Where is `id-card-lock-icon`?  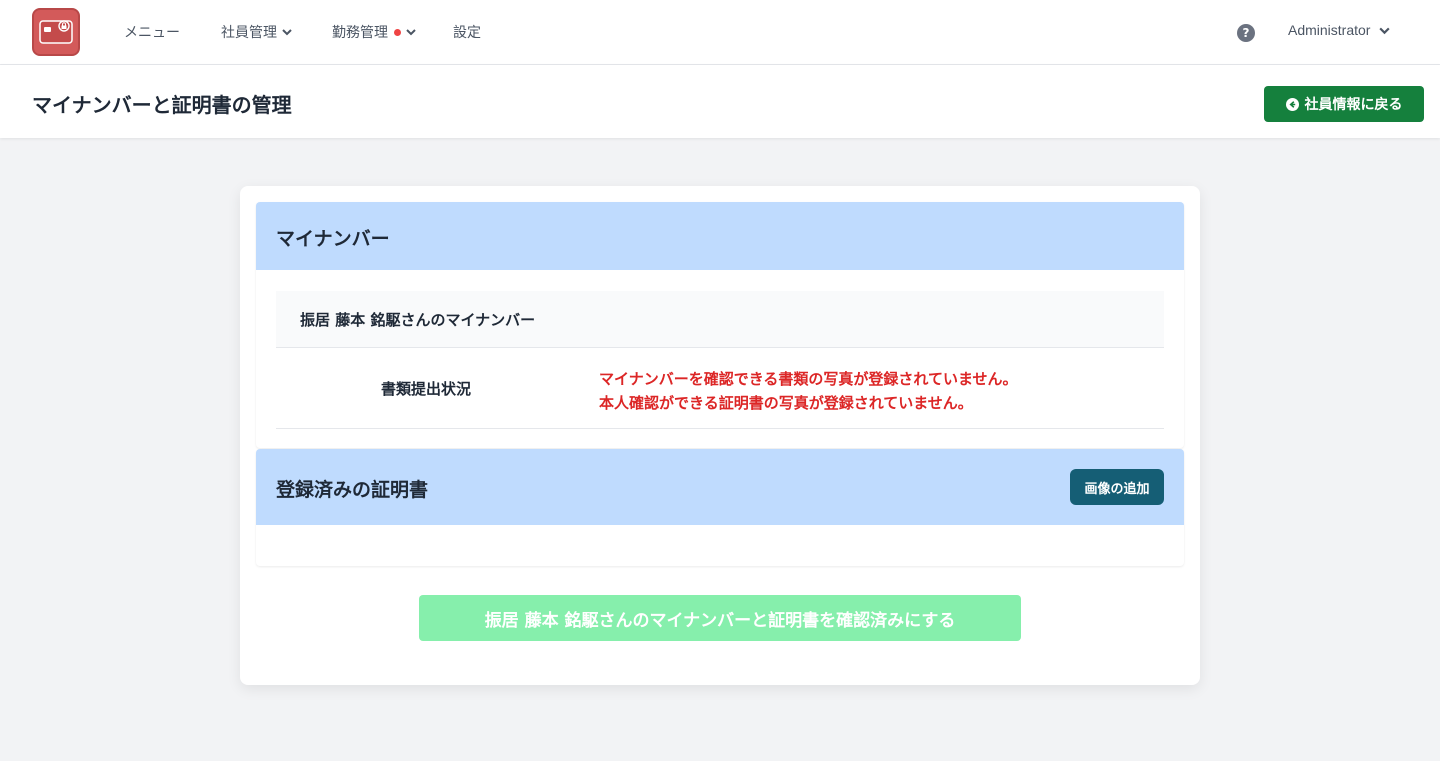
id-card-lock-icon is located at coordinates (56, 32).